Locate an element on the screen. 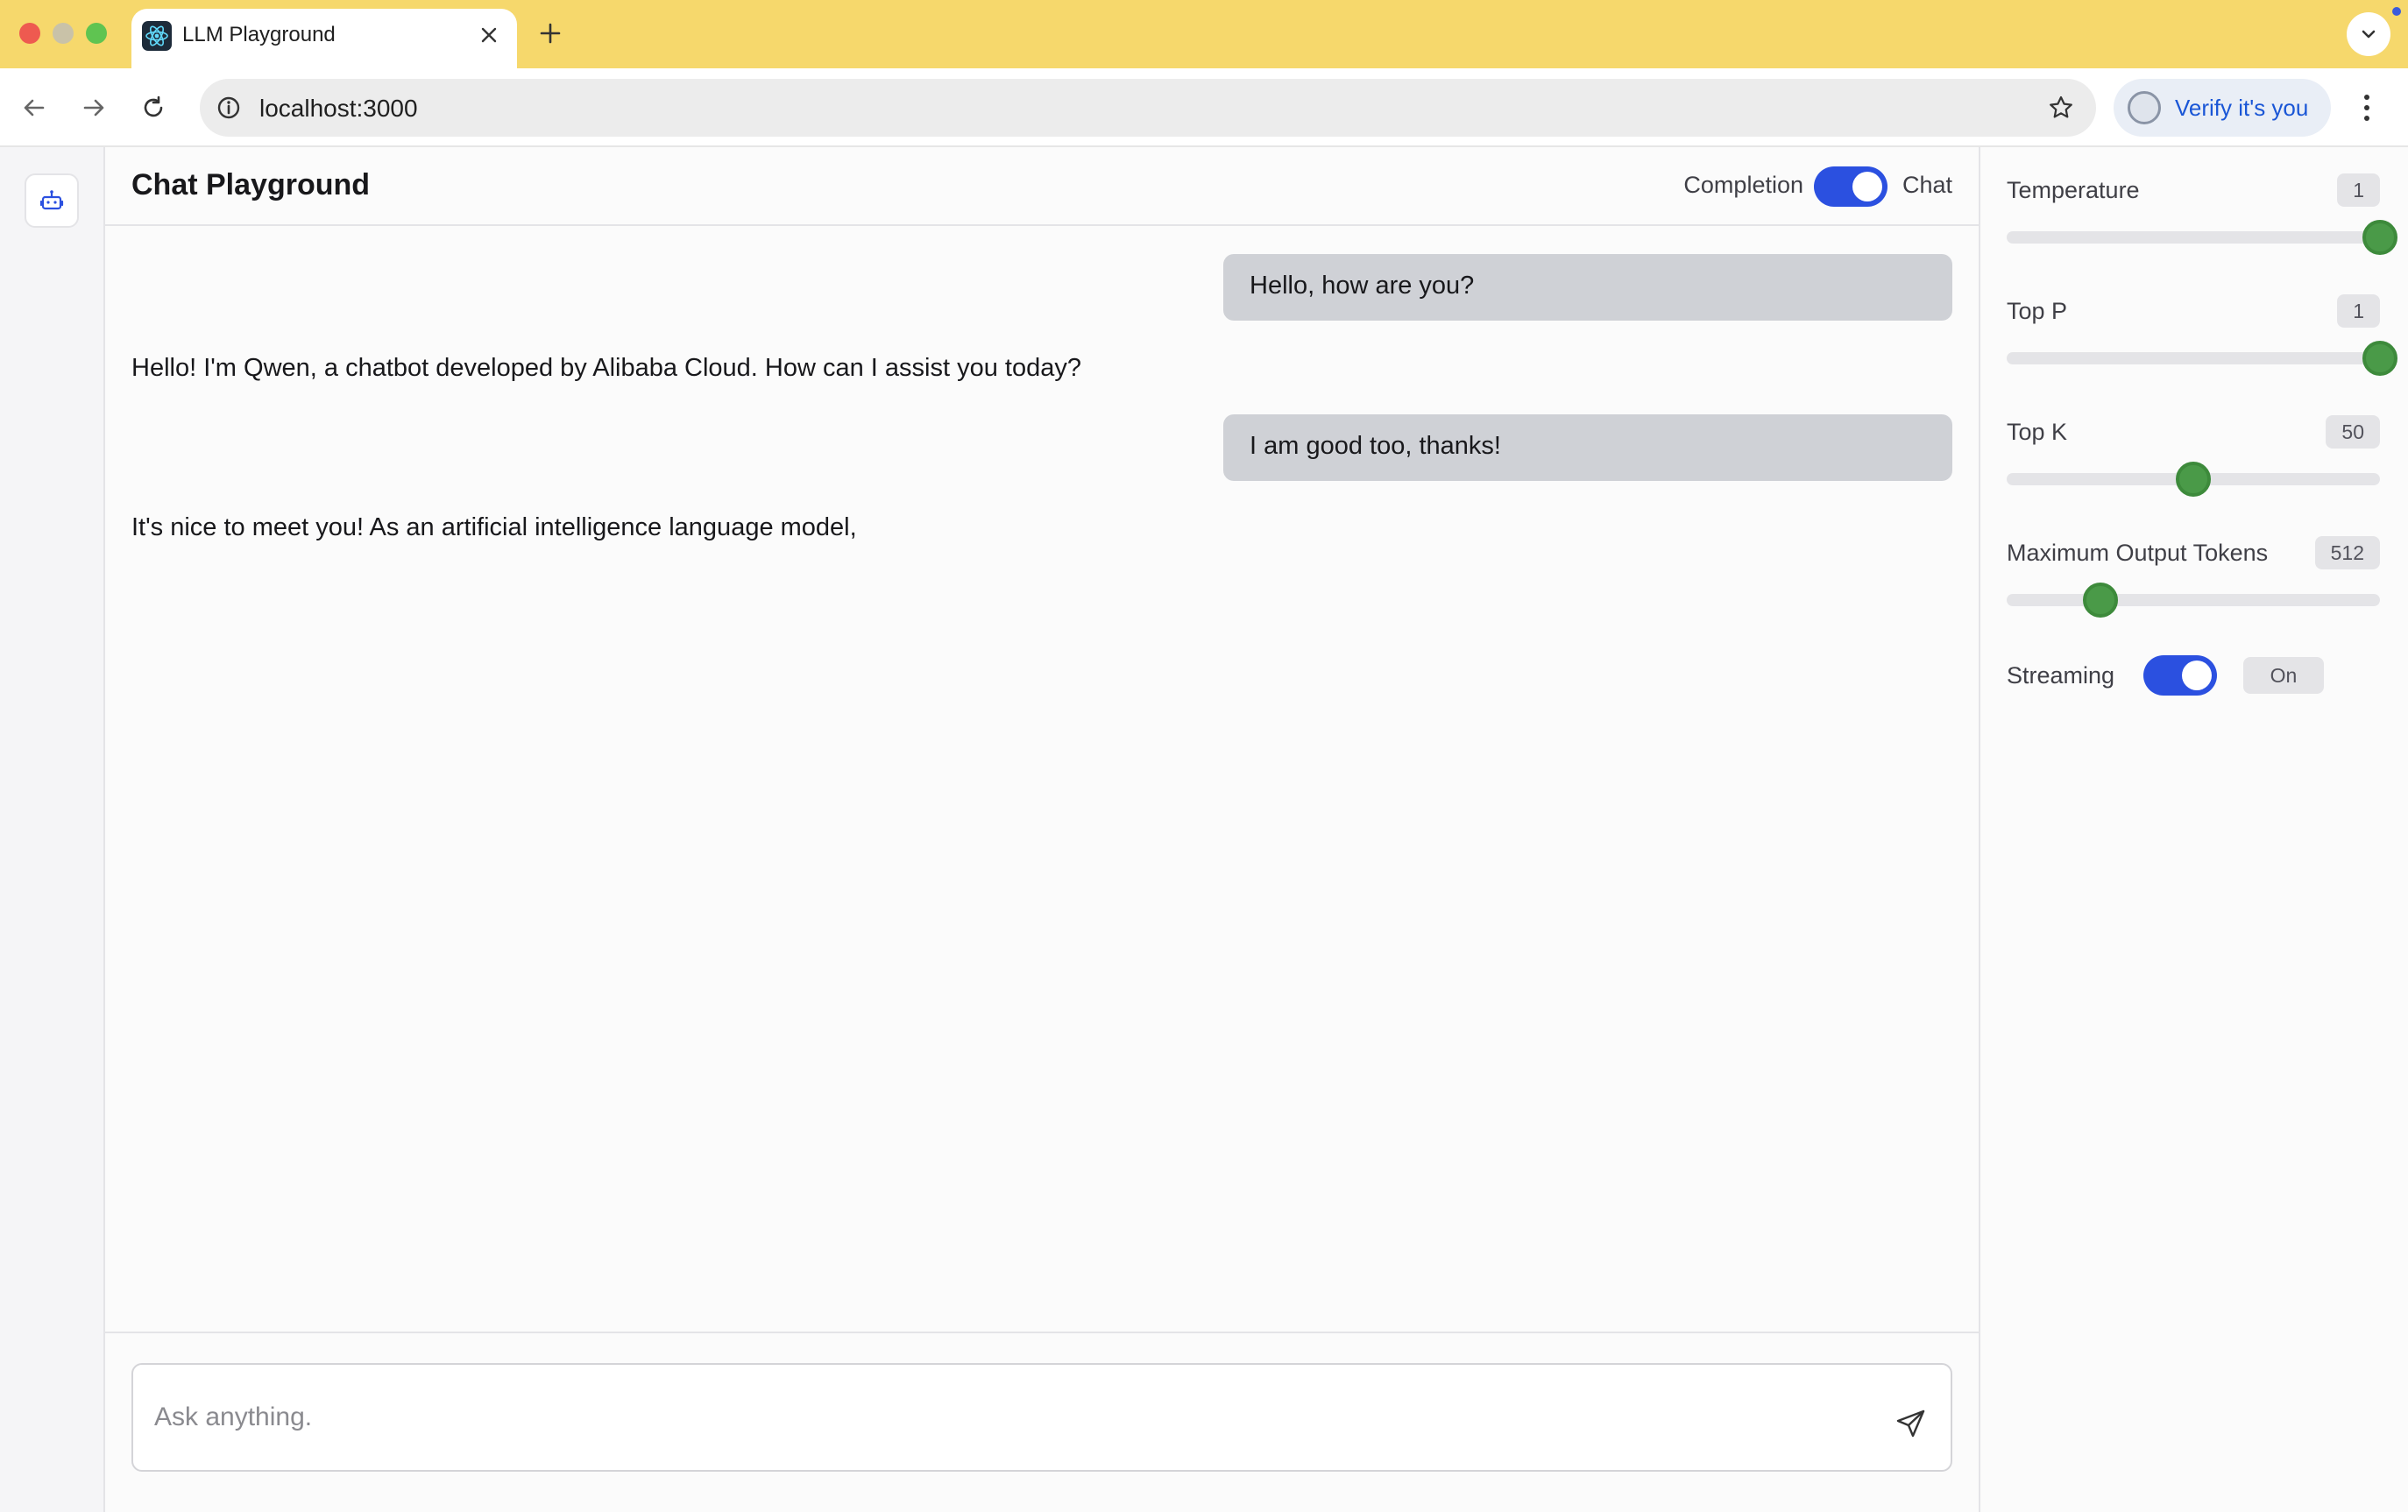 The height and width of the screenshot is (1512, 2408). profile-verify-button: Verify it's you is located at coordinates (2223, 108).